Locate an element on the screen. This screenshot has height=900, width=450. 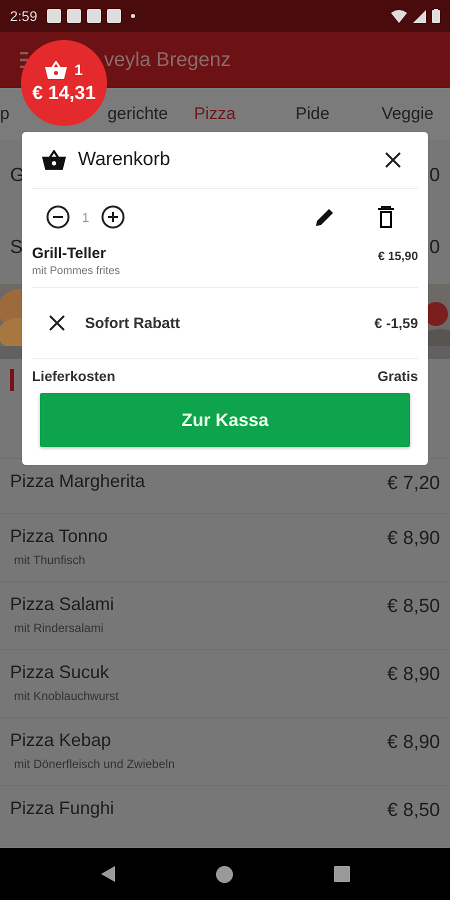
wifi-icon is located at coordinates (399, 16).